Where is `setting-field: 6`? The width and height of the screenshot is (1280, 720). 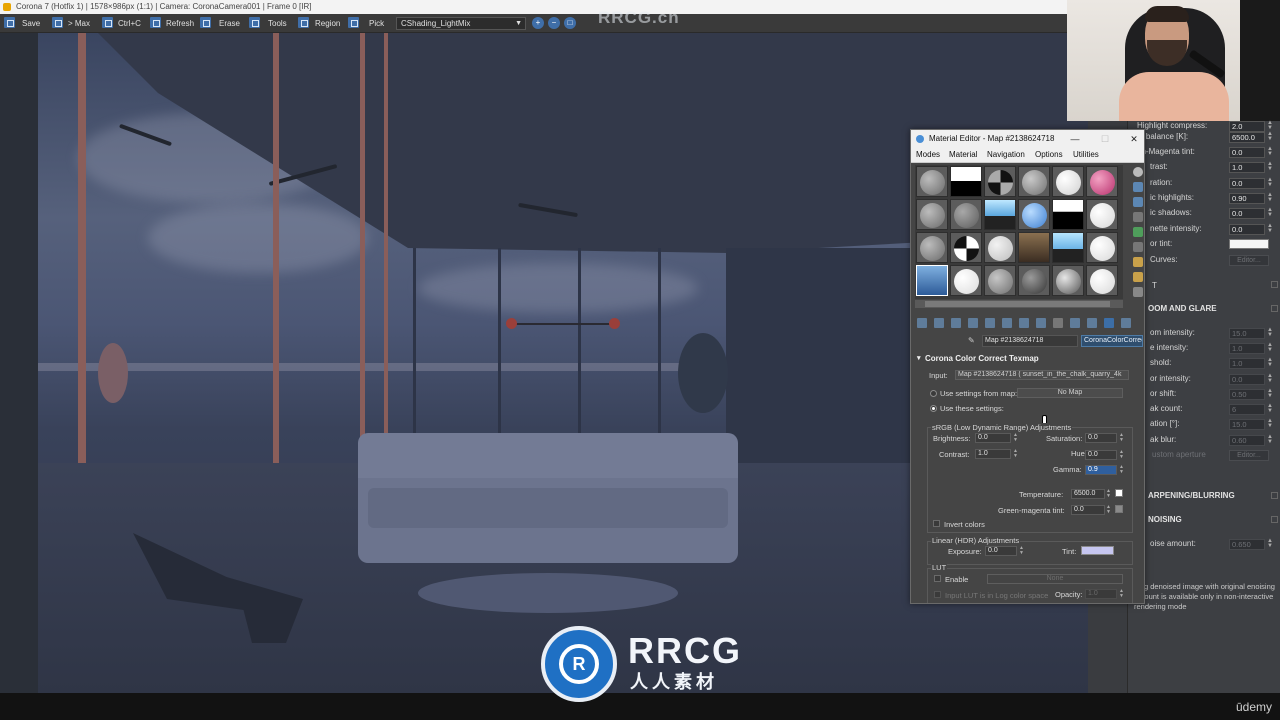 setting-field: 6 is located at coordinates (1247, 409).